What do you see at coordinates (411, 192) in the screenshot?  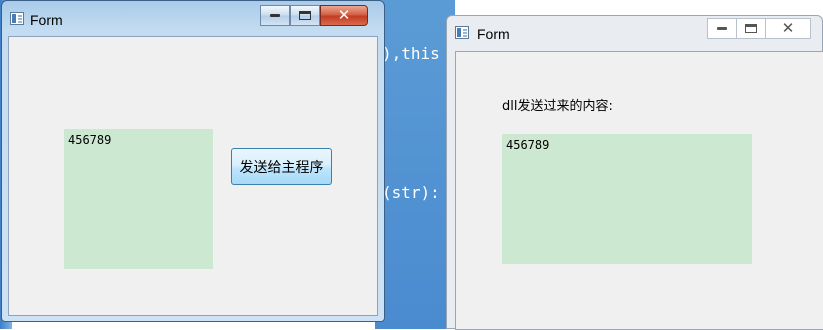 I see `background-code-line: (str):` at bounding box center [411, 192].